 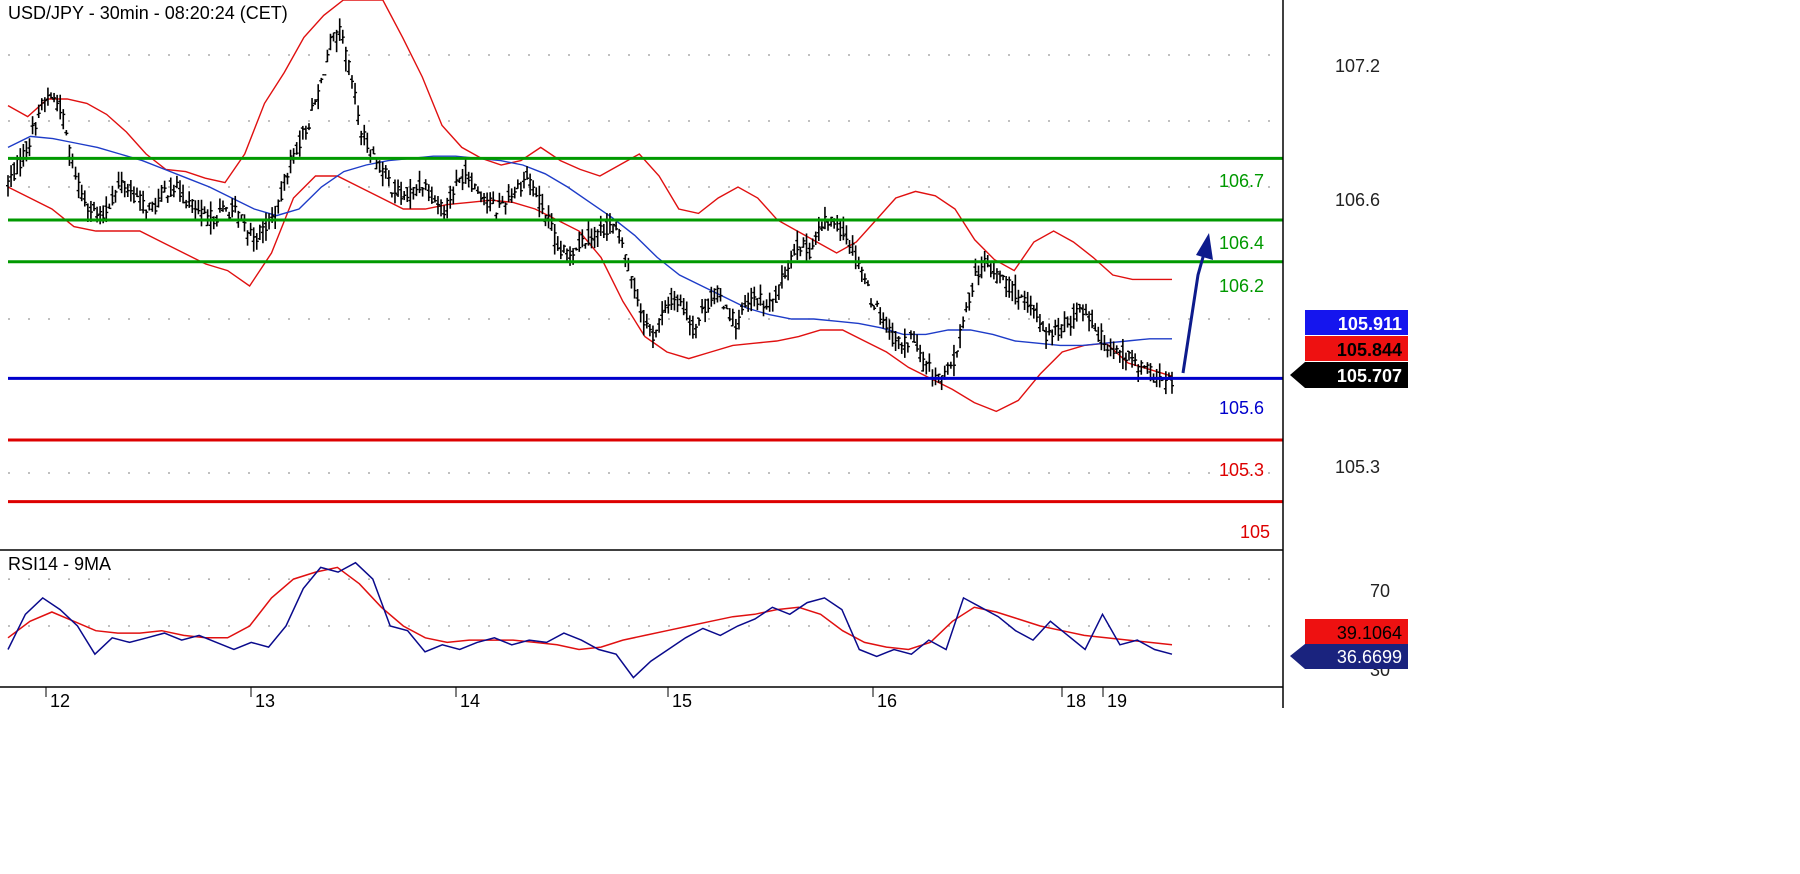 I want to click on price-tag-label: 105.844, so click(x=1369, y=350).